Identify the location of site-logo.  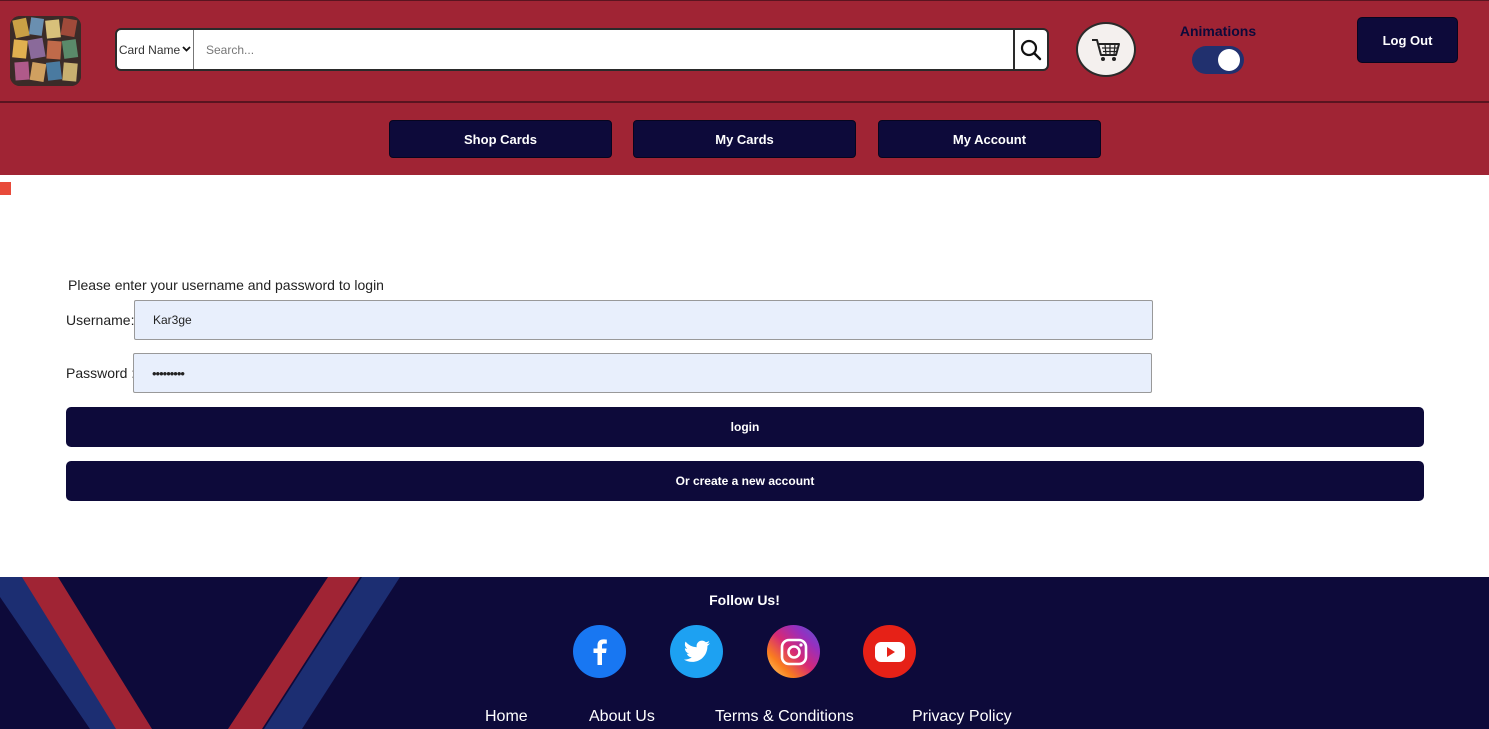
(45, 51).